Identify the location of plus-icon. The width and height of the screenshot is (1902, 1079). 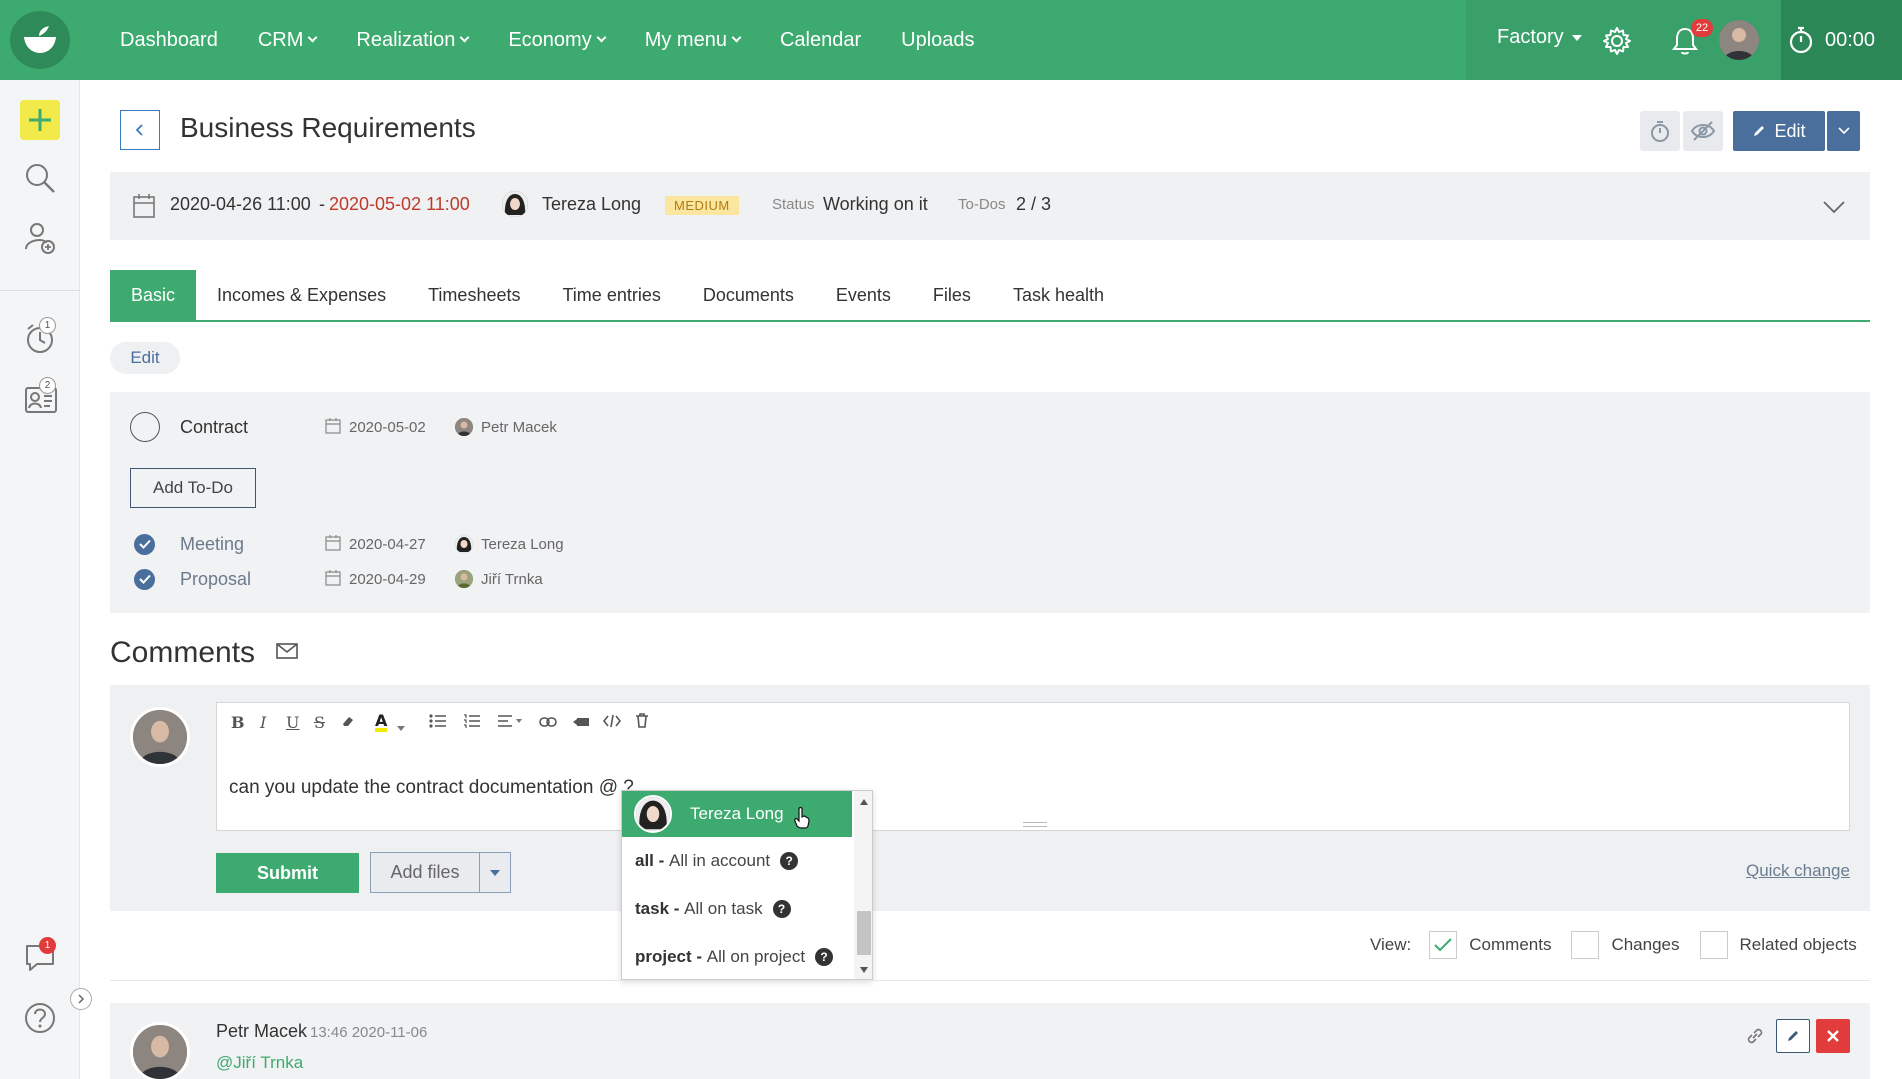
(40, 120).